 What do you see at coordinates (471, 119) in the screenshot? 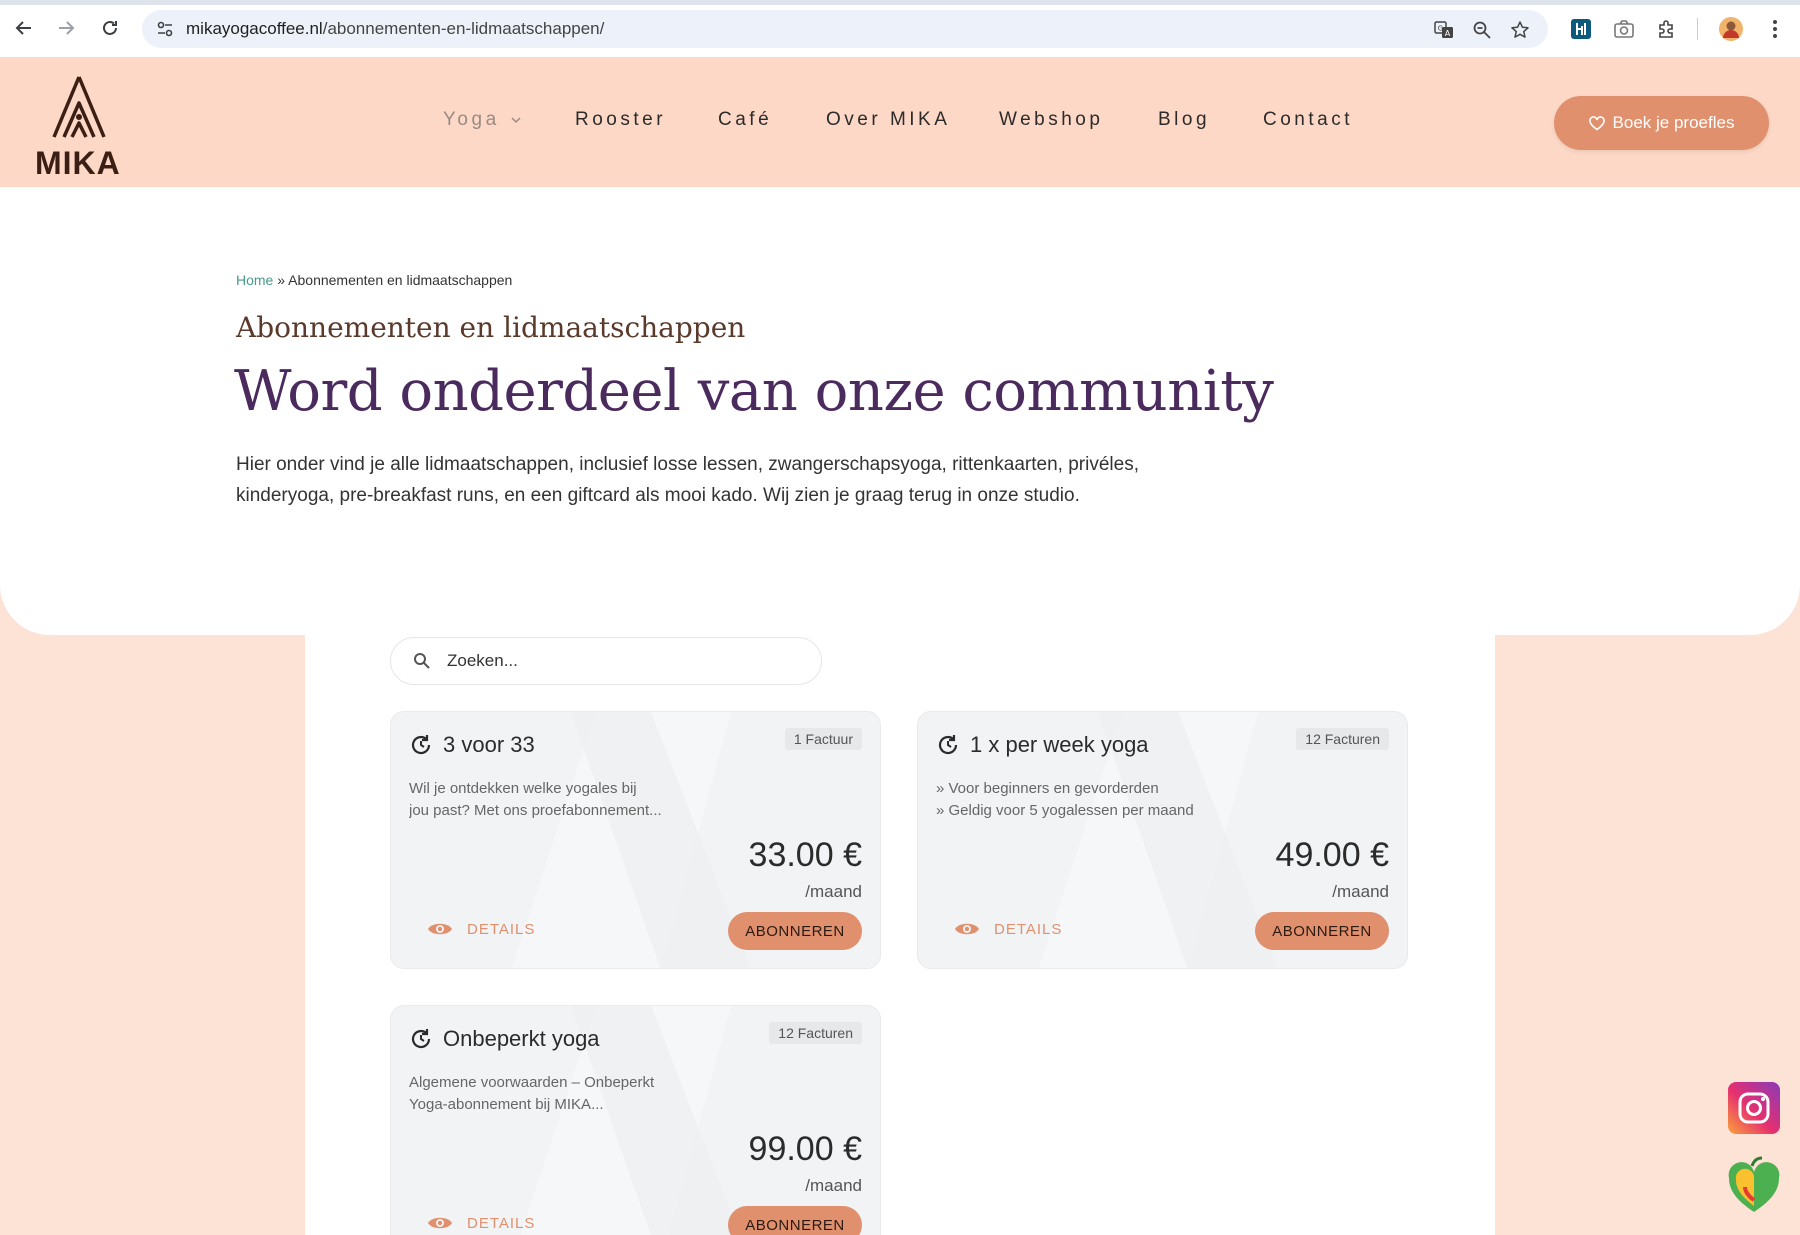
I see `nav-item-yoga-label: Yoga` at bounding box center [471, 119].